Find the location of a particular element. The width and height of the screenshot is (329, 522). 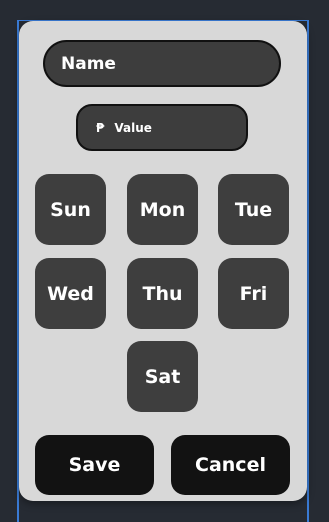

cancel-button: Cancel is located at coordinates (230, 465).